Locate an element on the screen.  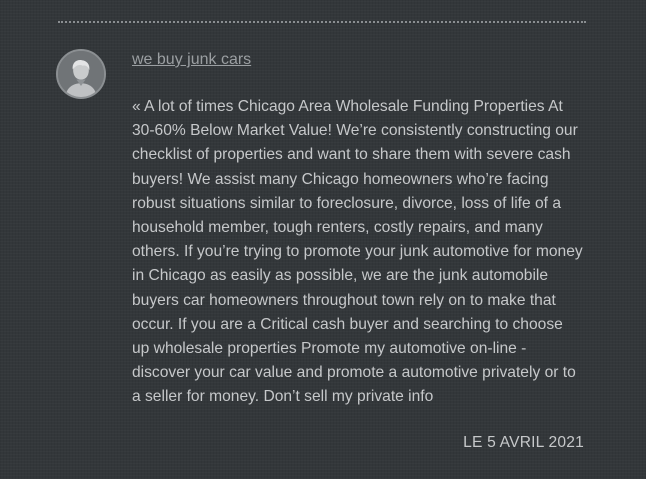
avatar-silhouette-icon is located at coordinates (81, 74).